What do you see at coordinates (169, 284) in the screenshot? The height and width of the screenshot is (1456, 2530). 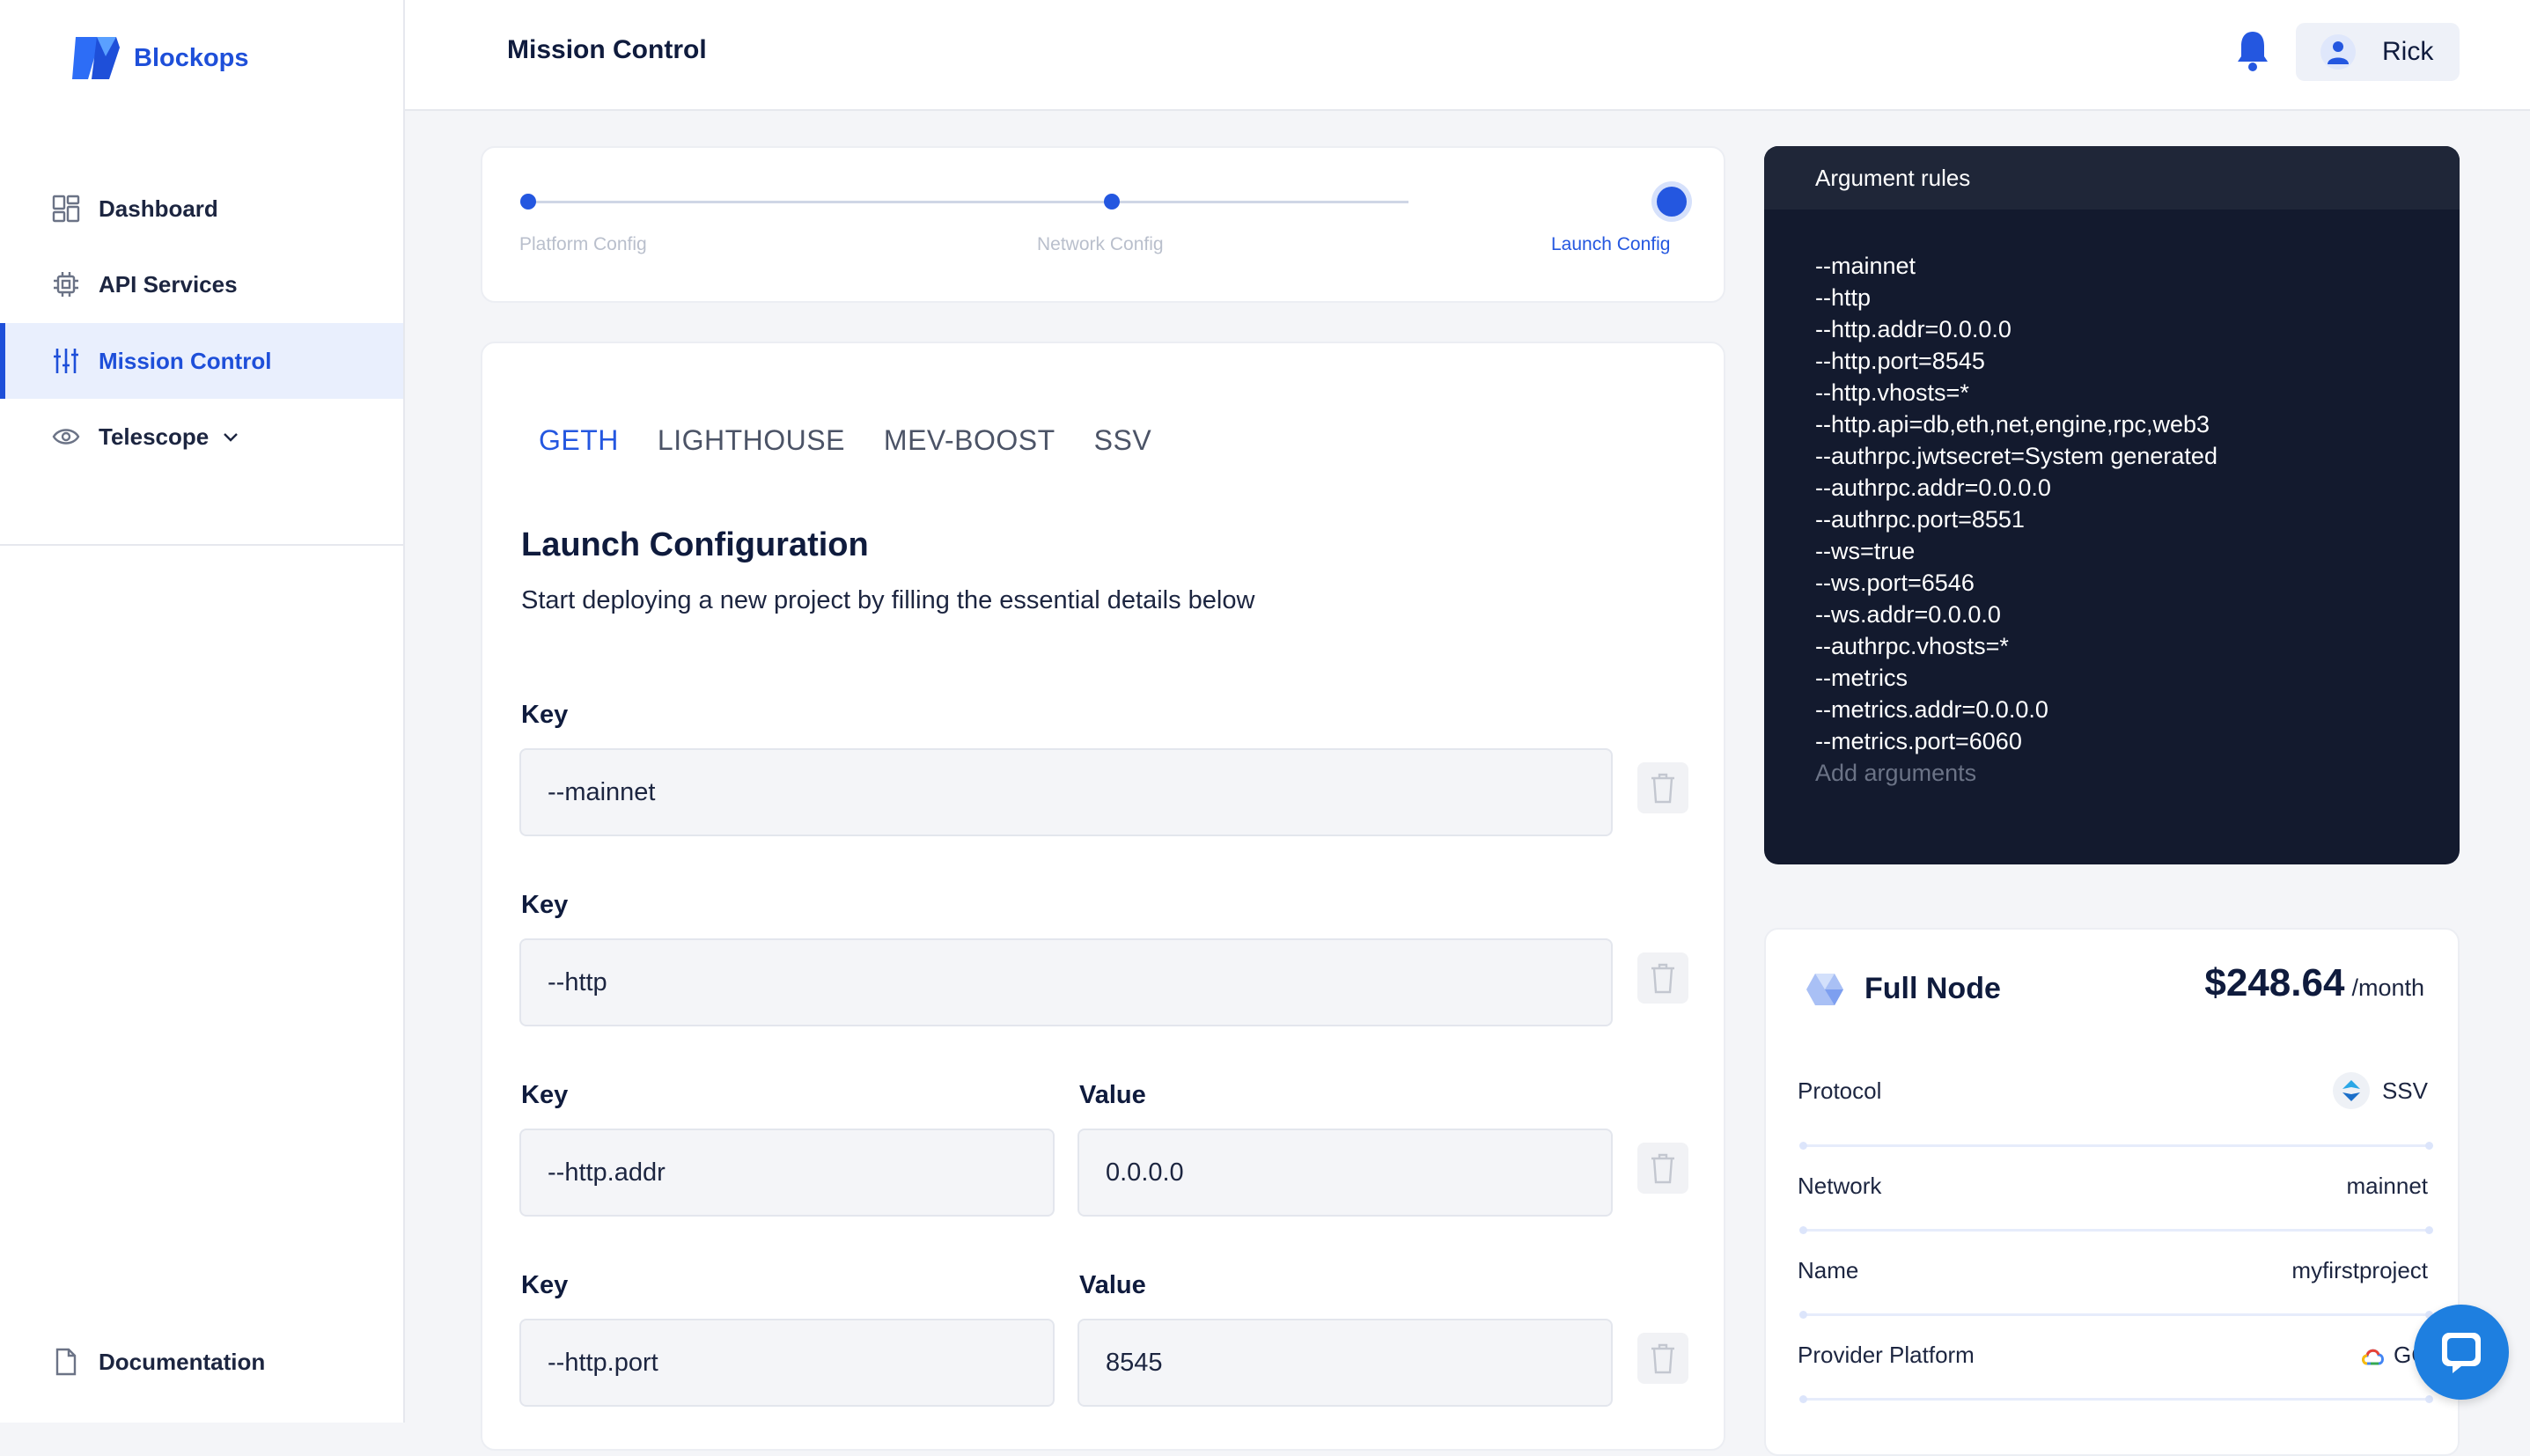 I see `sidebar-item-label: API Services` at bounding box center [169, 284].